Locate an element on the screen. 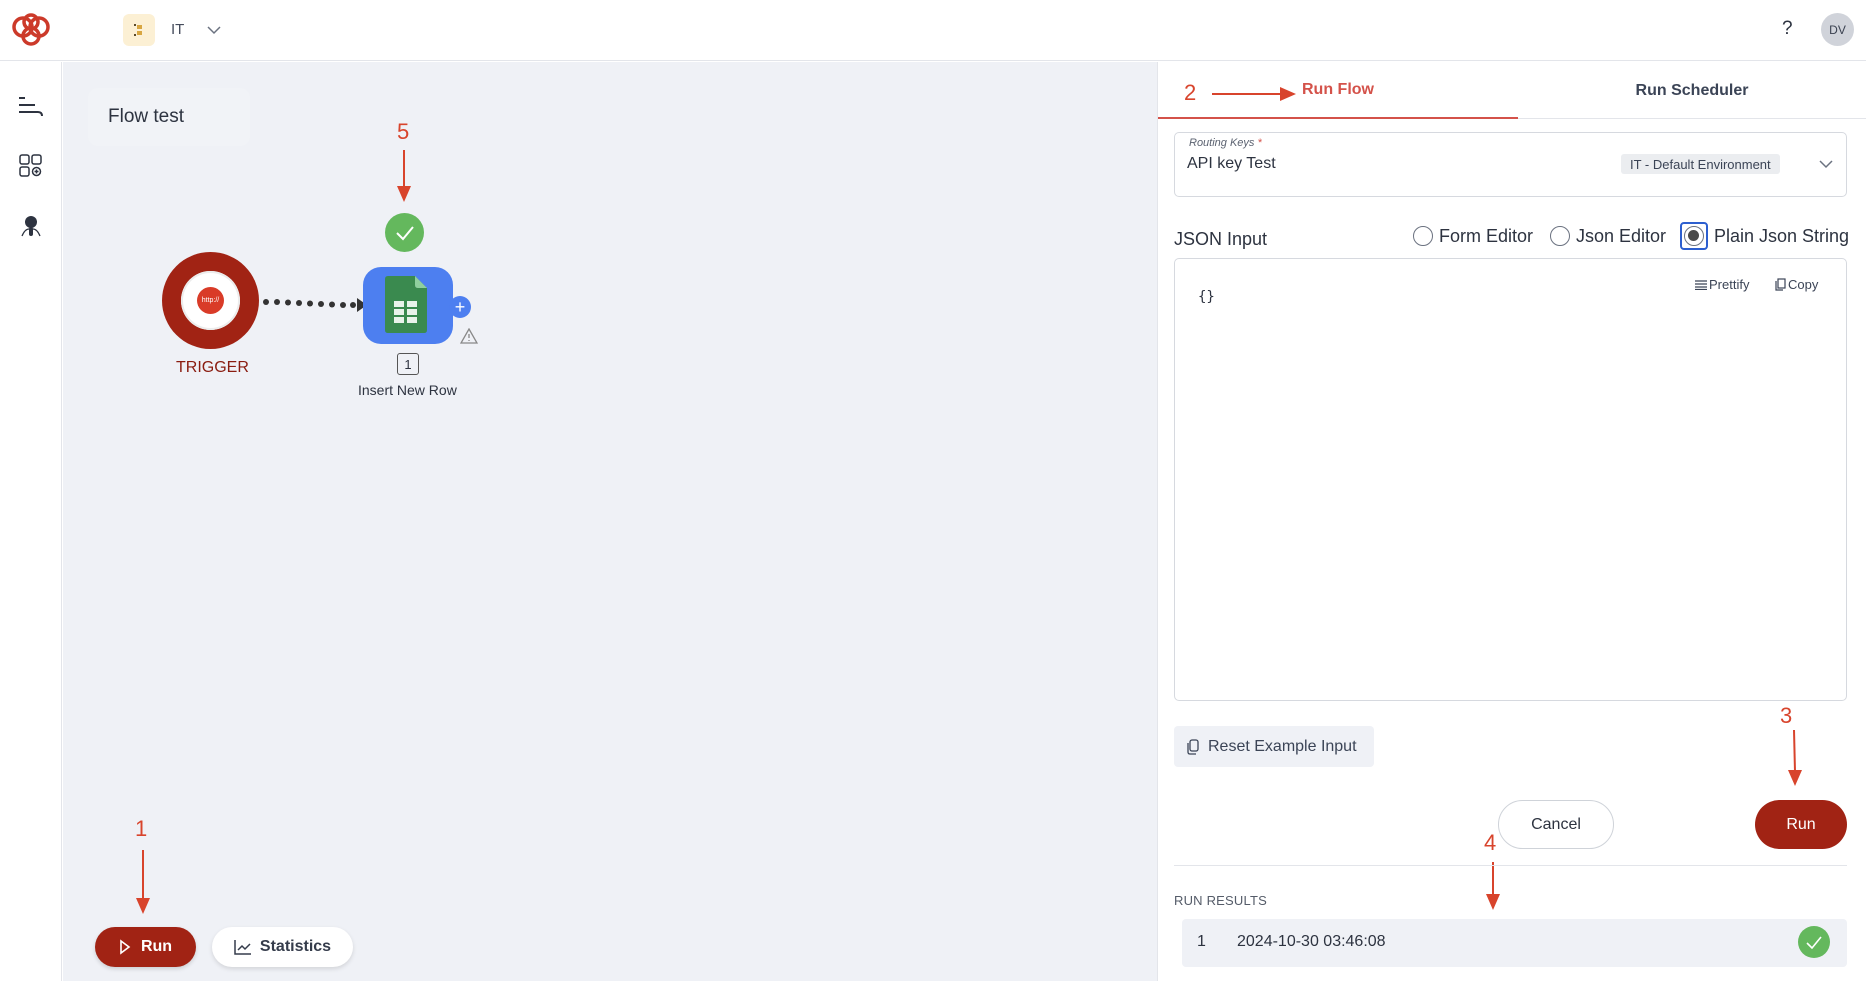 Image resolution: width=1866 pixels, height=981 pixels. run-result-row: 1 2024-10-30 03:46:08 is located at coordinates (1514, 943).